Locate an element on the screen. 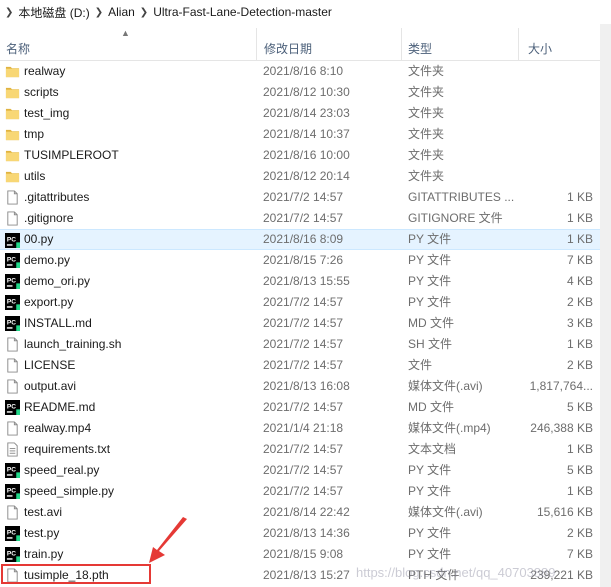 The image size is (611, 587). file-name: TUSIMPLEROOT is located at coordinates (71, 155).